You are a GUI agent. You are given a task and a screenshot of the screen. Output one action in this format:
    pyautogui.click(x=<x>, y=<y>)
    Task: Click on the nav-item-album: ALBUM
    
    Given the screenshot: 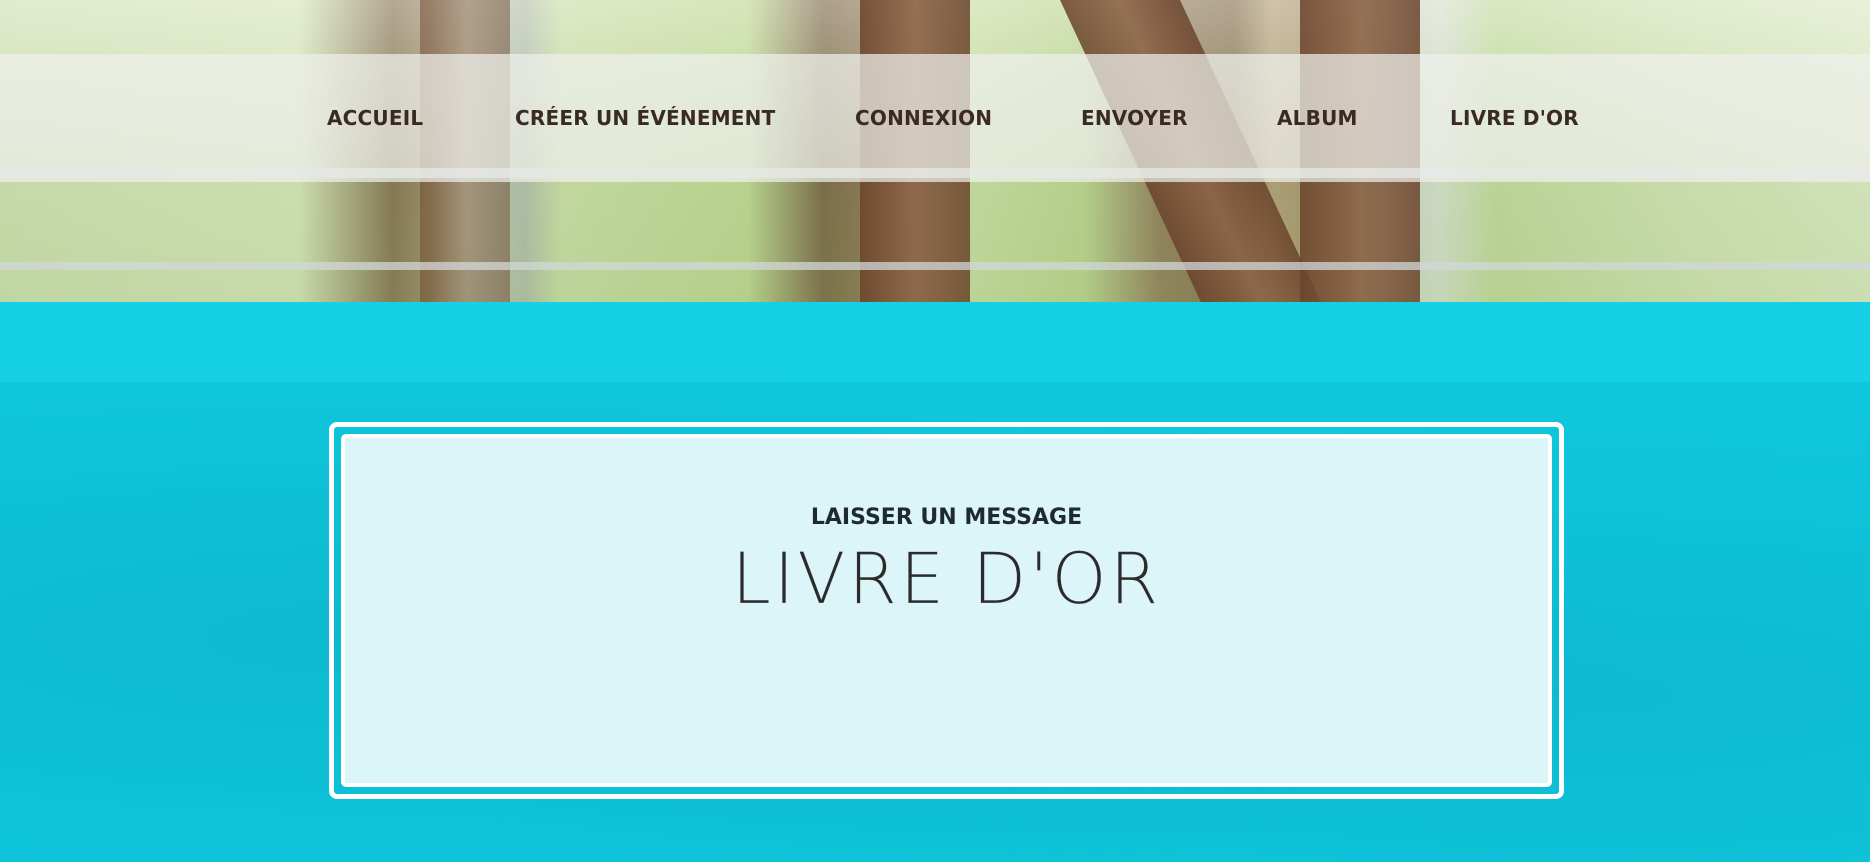 What is the action you would take?
    pyautogui.click(x=1317, y=118)
    